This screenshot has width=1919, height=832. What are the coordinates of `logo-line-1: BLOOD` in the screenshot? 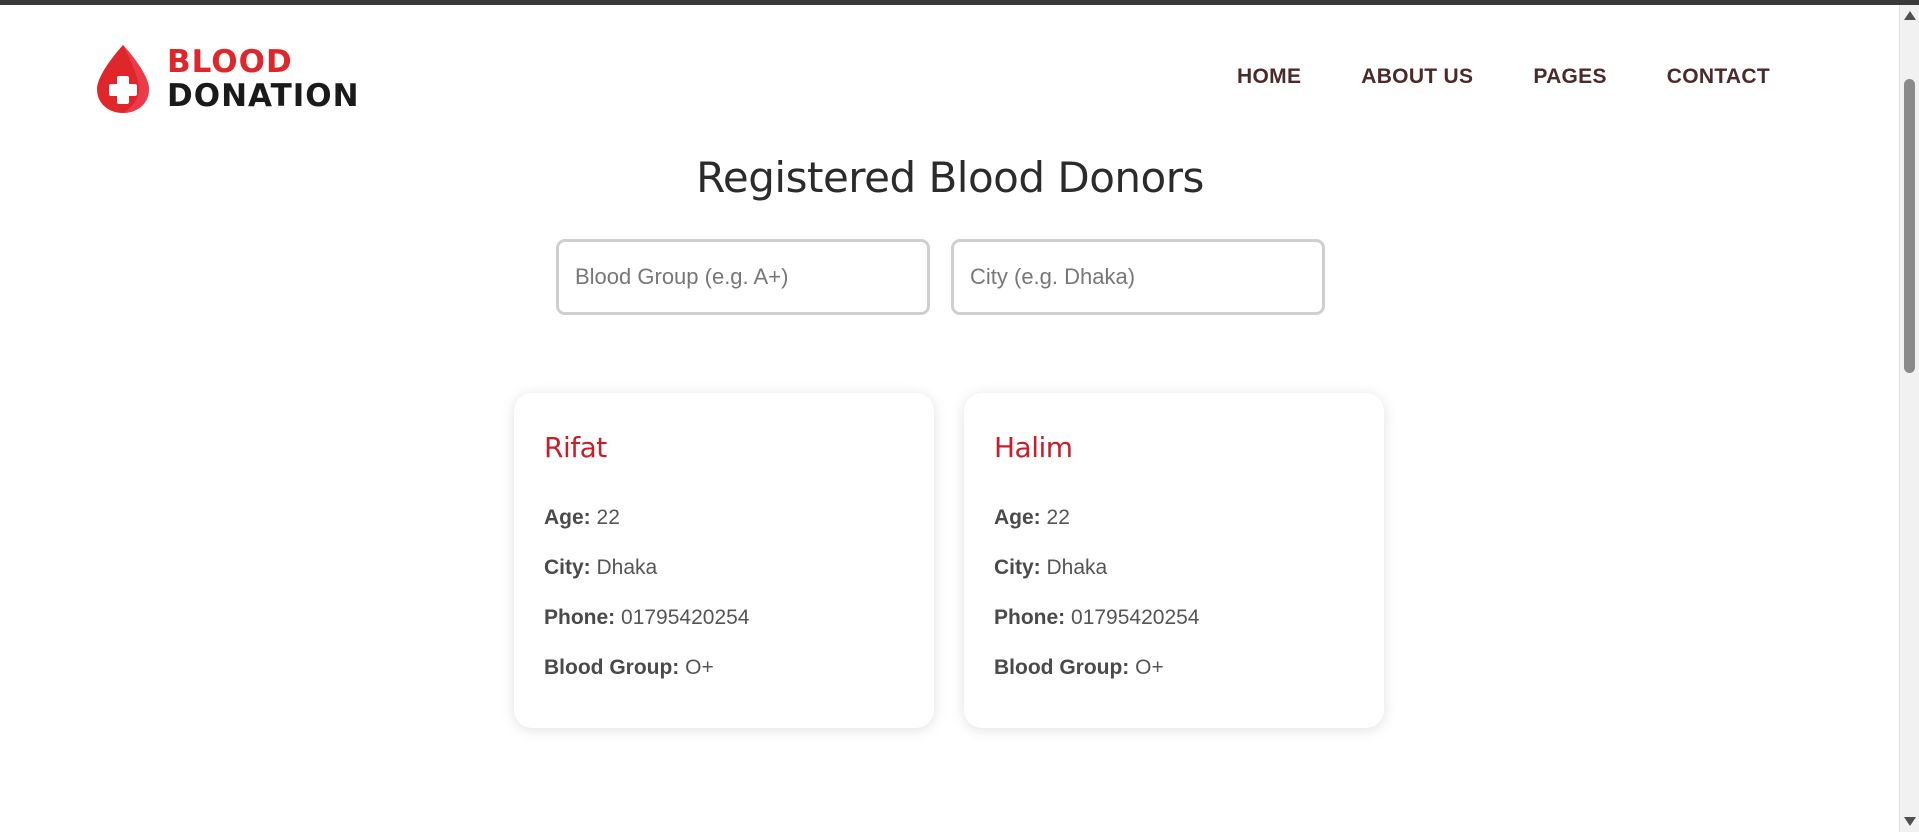 It's located at (230, 61).